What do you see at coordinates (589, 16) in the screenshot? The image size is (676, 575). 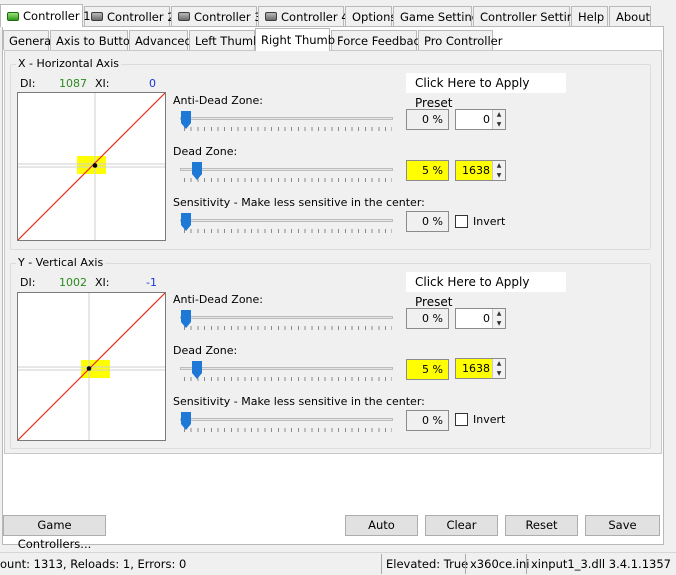 I see `tab-help: Help` at bounding box center [589, 16].